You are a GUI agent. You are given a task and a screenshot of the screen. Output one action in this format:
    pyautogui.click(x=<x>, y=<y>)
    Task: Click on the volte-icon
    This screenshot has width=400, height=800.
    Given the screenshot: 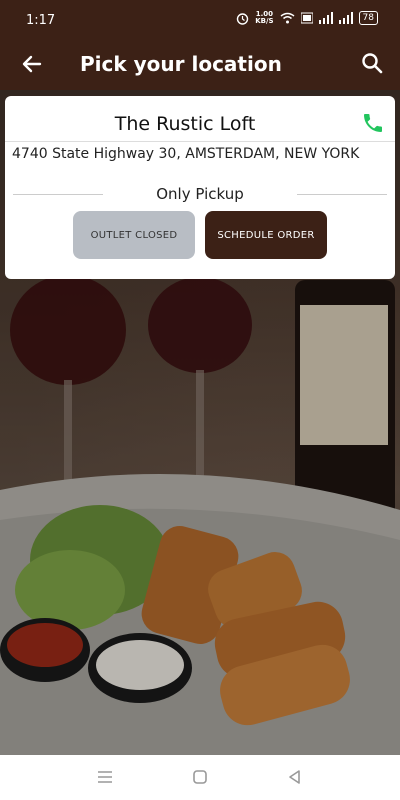 What is the action you would take?
    pyautogui.click(x=306, y=18)
    